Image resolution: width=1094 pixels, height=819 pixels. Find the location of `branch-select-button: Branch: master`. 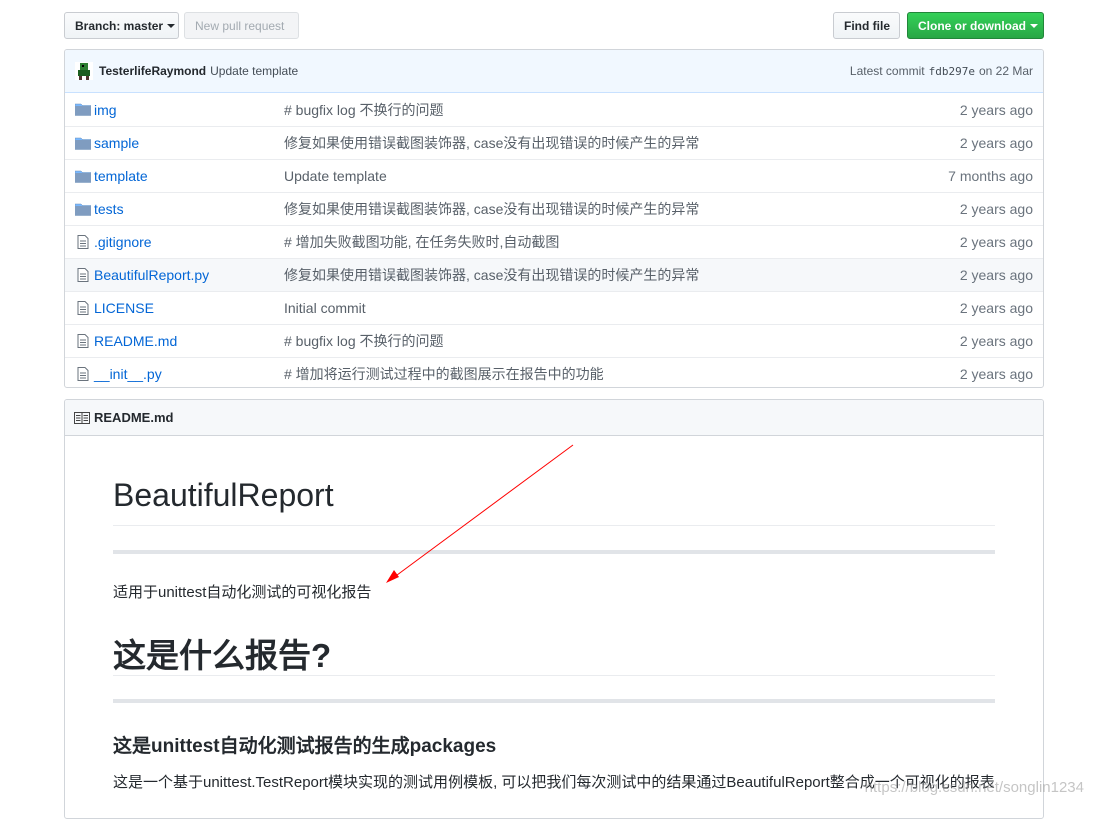

branch-select-button: Branch: master is located at coordinates (121, 25).